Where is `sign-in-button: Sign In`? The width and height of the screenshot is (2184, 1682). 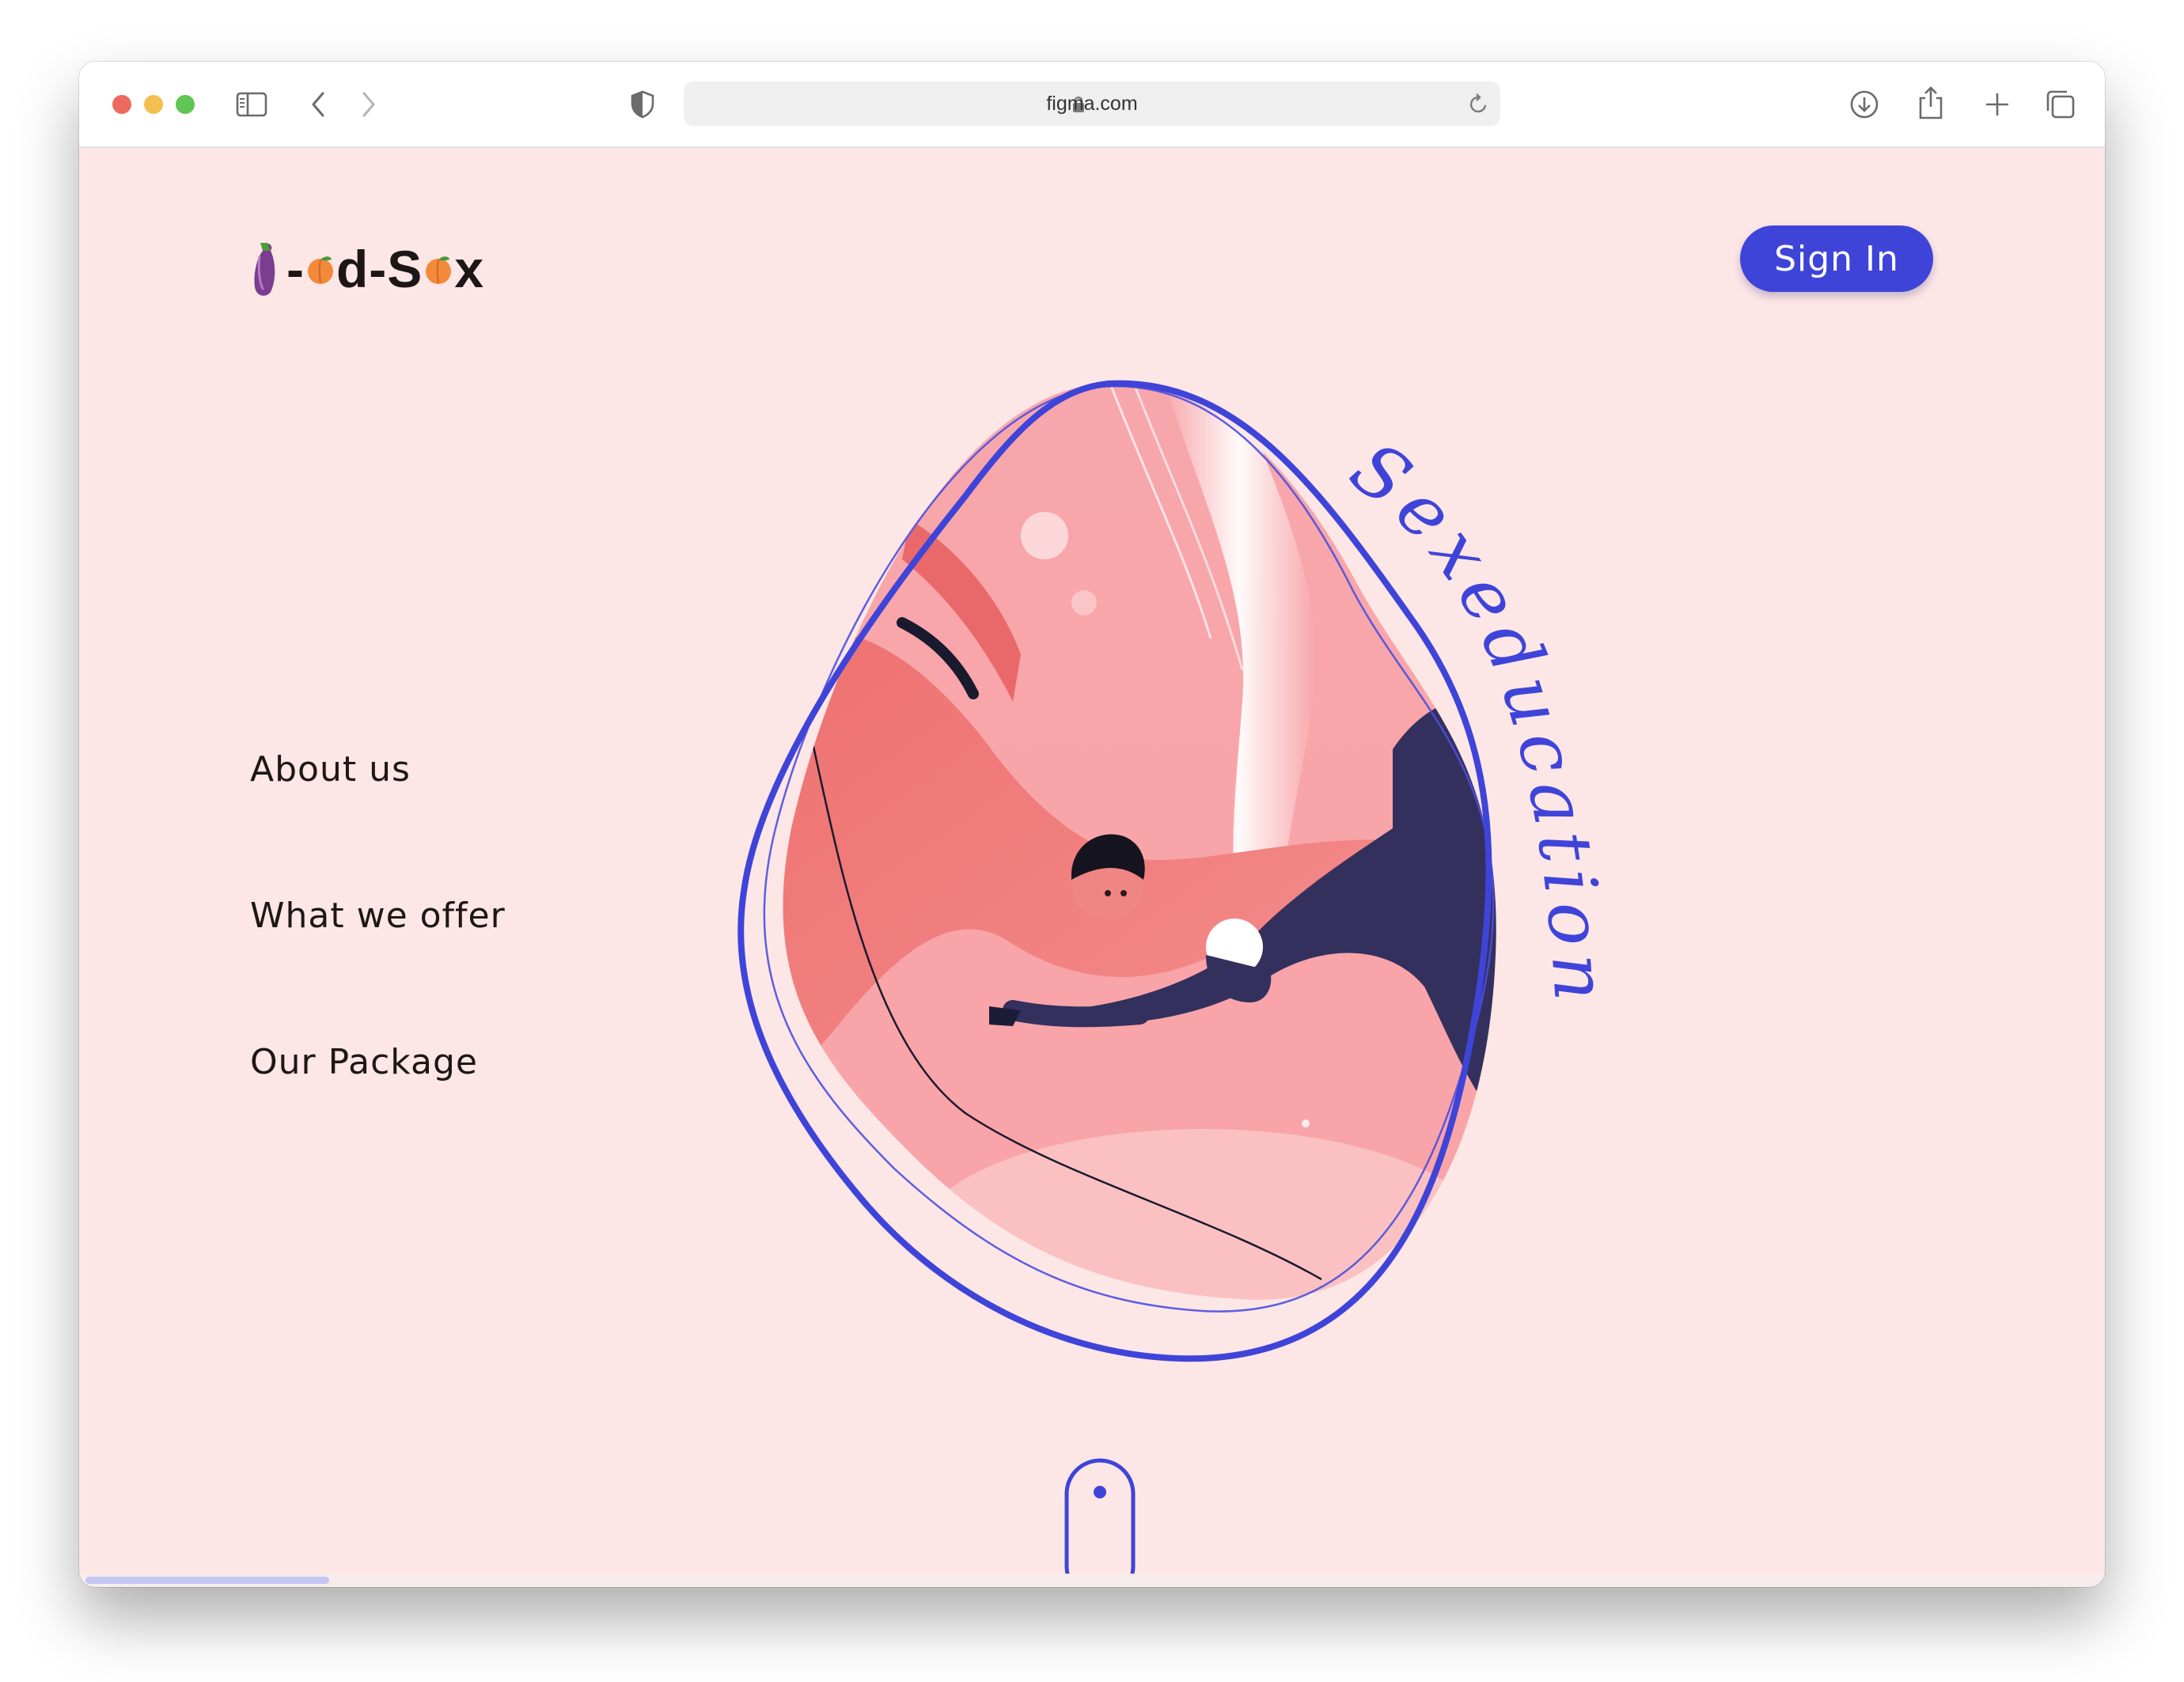
sign-in-button: Sign In is located at coordinates (1836, 258).